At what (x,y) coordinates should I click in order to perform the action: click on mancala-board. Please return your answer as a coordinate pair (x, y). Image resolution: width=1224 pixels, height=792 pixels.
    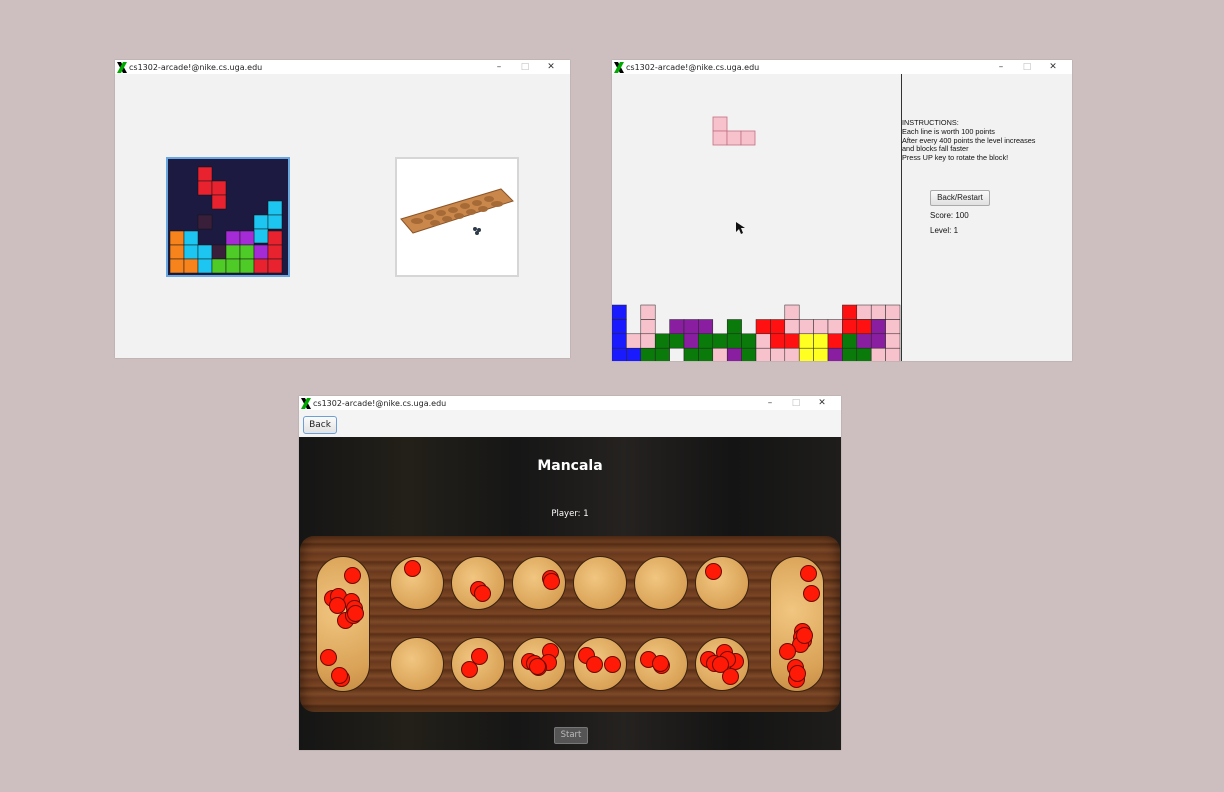
    Looking at the image, I should click on (570, 624).